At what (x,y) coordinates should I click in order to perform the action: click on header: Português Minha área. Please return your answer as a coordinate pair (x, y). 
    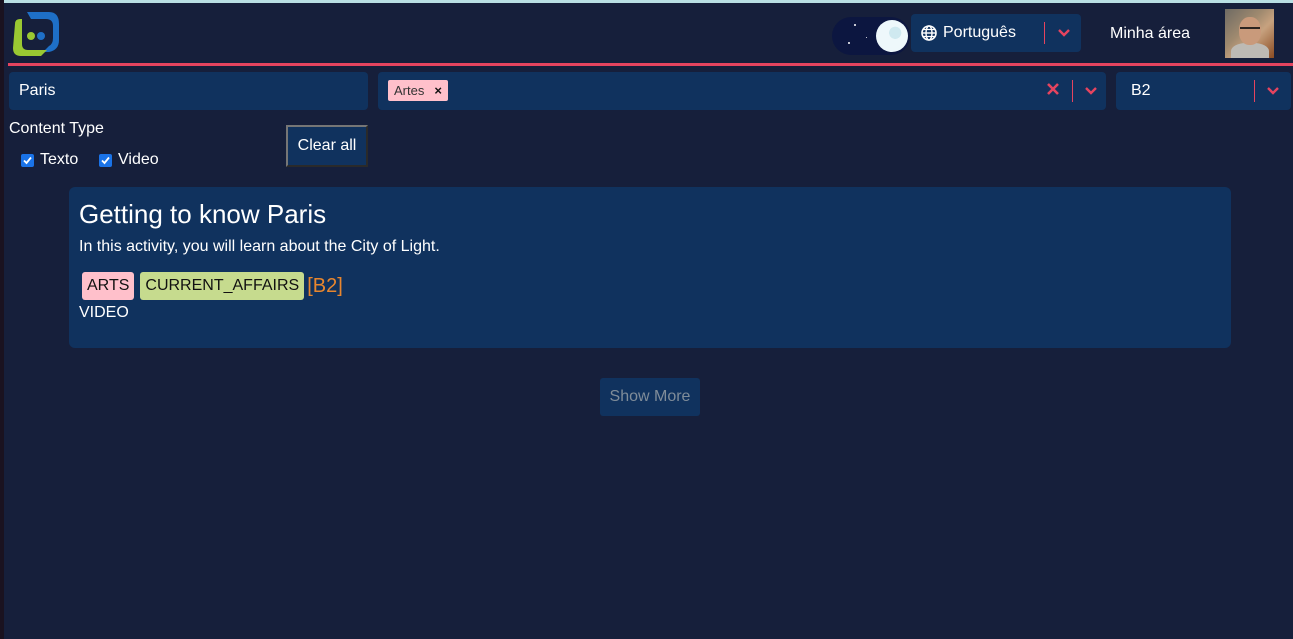
    Looking at the image, I should click on (648, 33).